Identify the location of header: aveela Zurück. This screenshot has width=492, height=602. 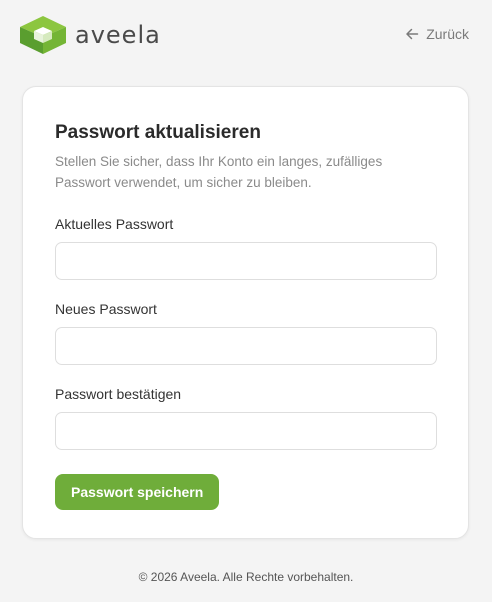
(246, 35).